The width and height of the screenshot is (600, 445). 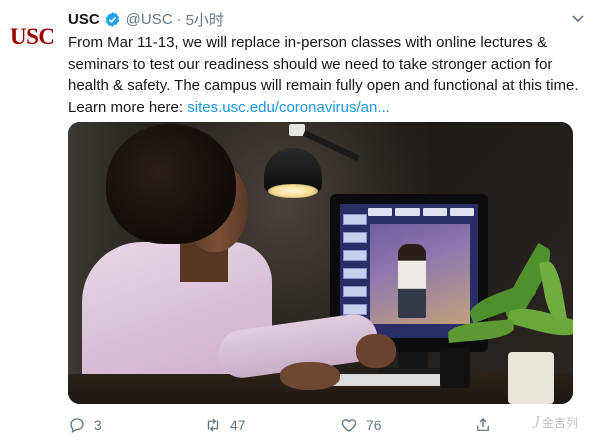 I want to click on pencil-cup, so click(x=455, y=368).